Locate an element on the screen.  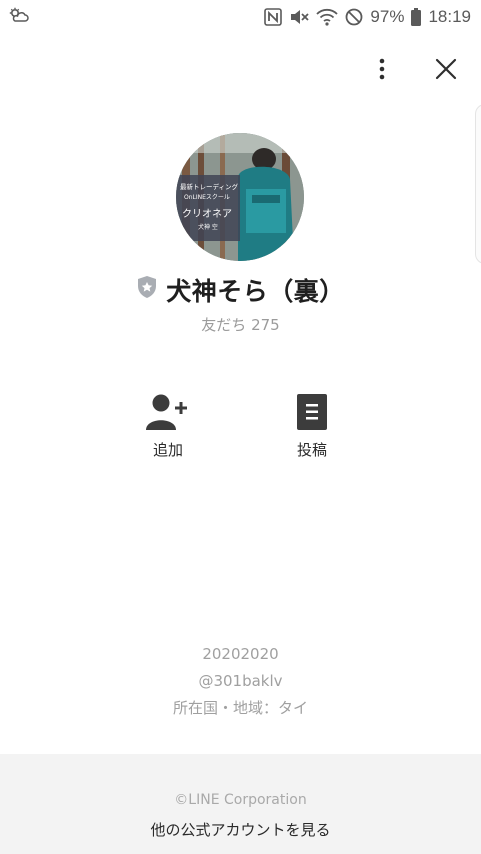
clock: 18:19 is located at coordinates (449, 16).